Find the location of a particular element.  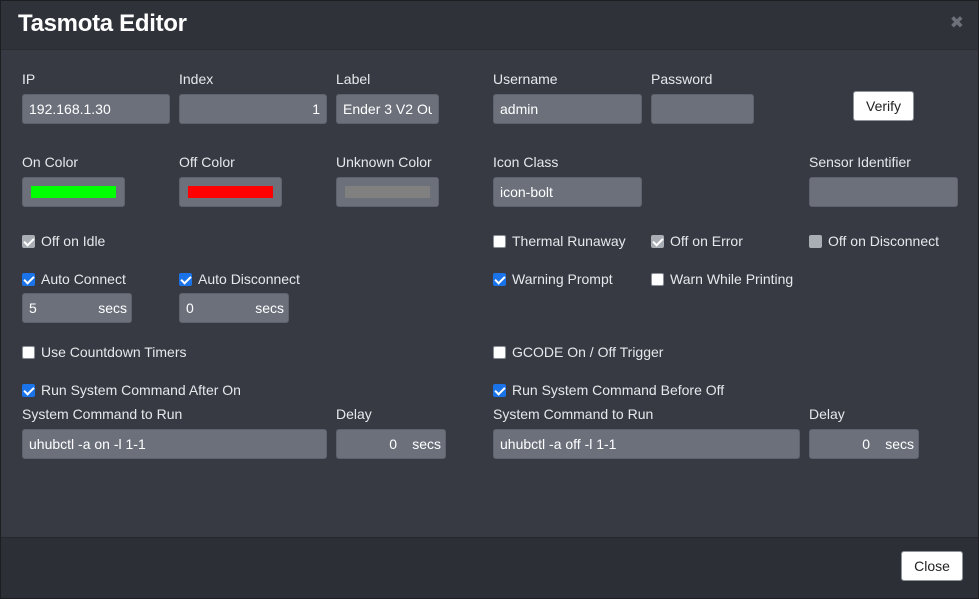

off-on-idle-checkbox: Off on Idle is located at coordinates (63, 241).